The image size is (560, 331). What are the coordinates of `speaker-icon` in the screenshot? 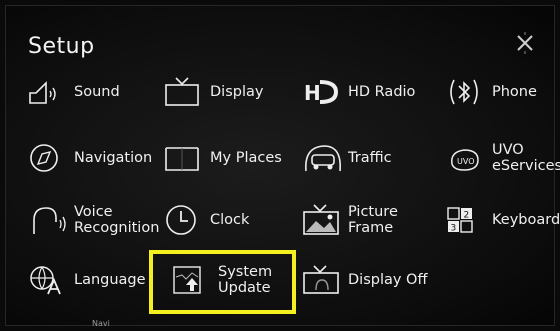 It's located at (51, 92).